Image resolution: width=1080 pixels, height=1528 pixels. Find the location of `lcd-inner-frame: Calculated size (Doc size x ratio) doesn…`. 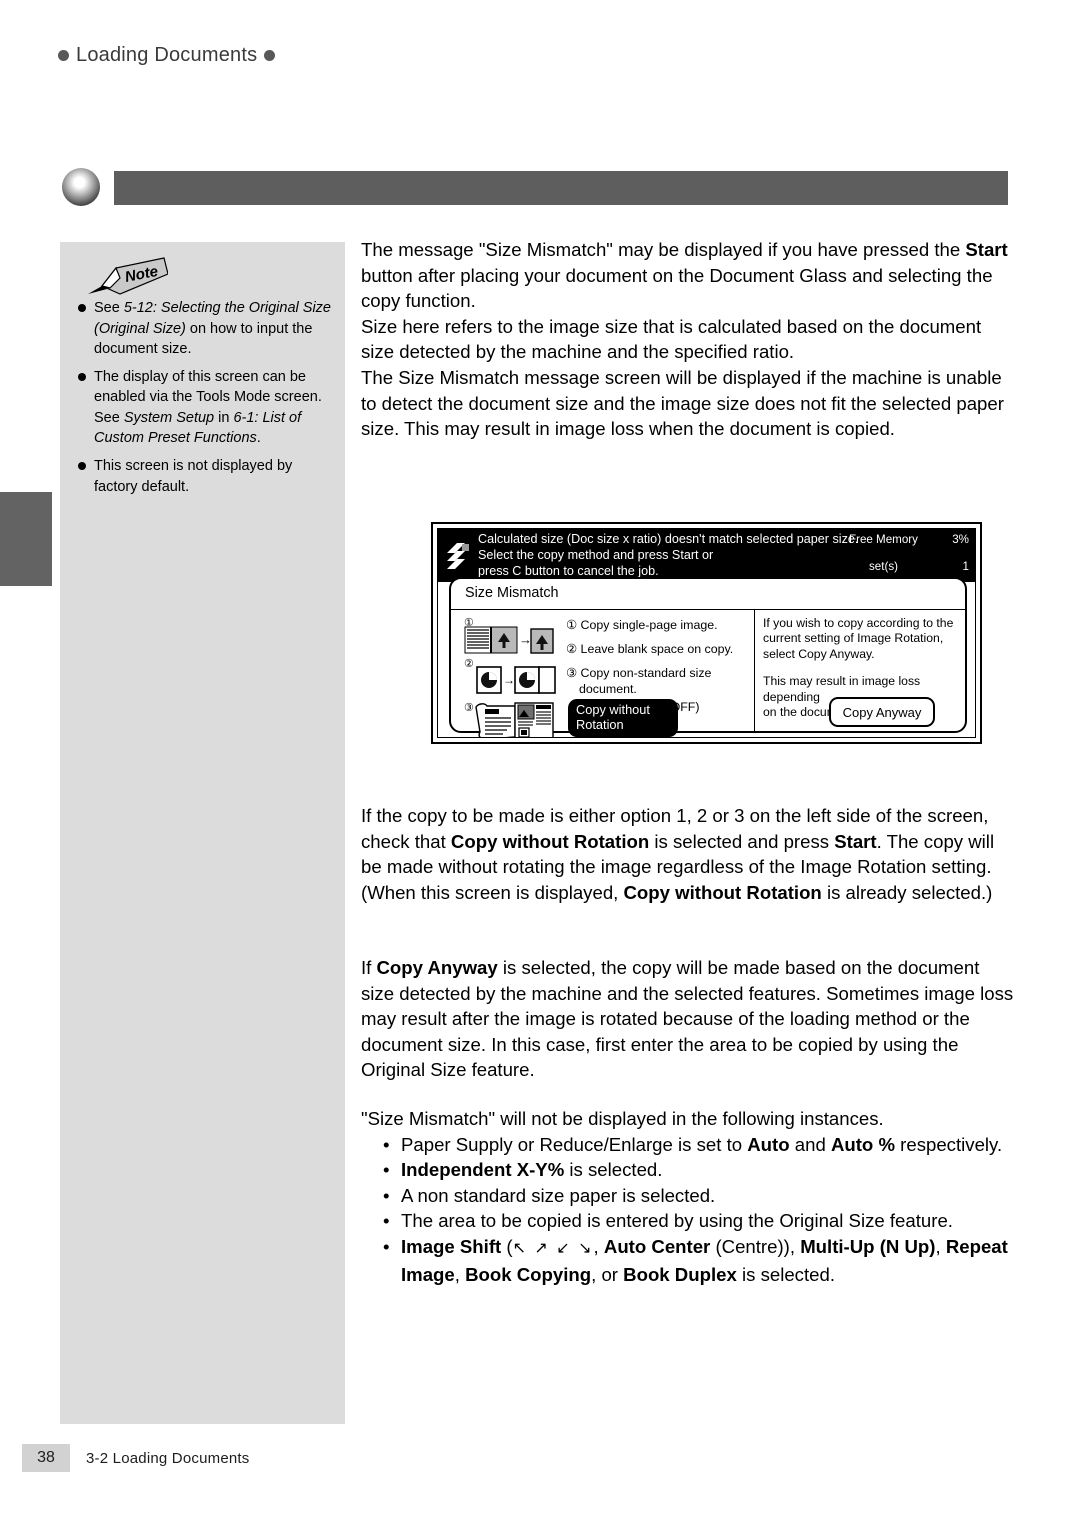

lcd-inner-frame: Calculated size (Doc size x ratio) doesn… is located at coordinates (706, 633).